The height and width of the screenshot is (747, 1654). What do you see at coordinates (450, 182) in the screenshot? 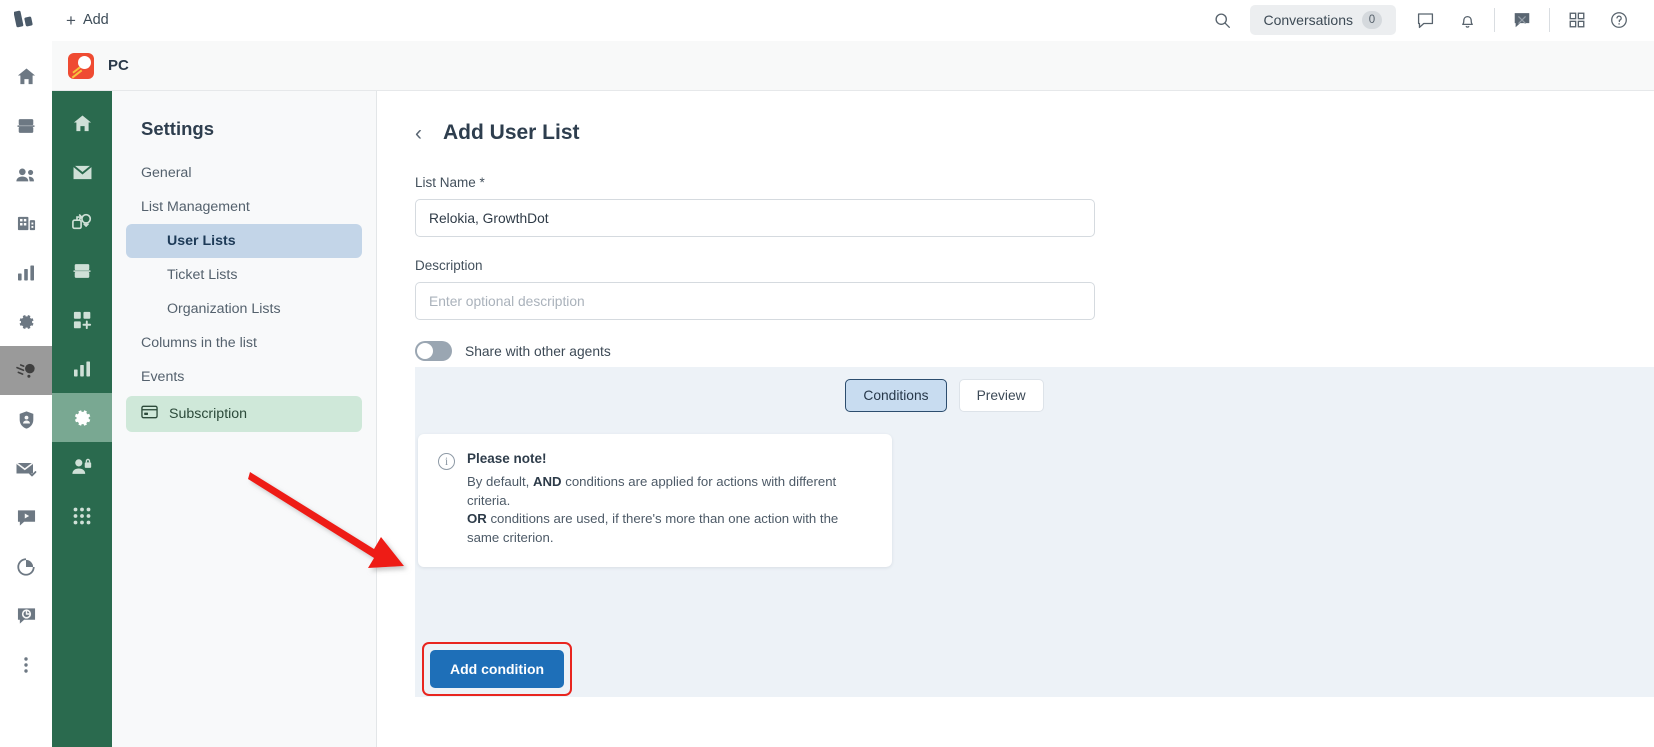
I see `list-name-label: List Name *` at bounding box center [450, 182].